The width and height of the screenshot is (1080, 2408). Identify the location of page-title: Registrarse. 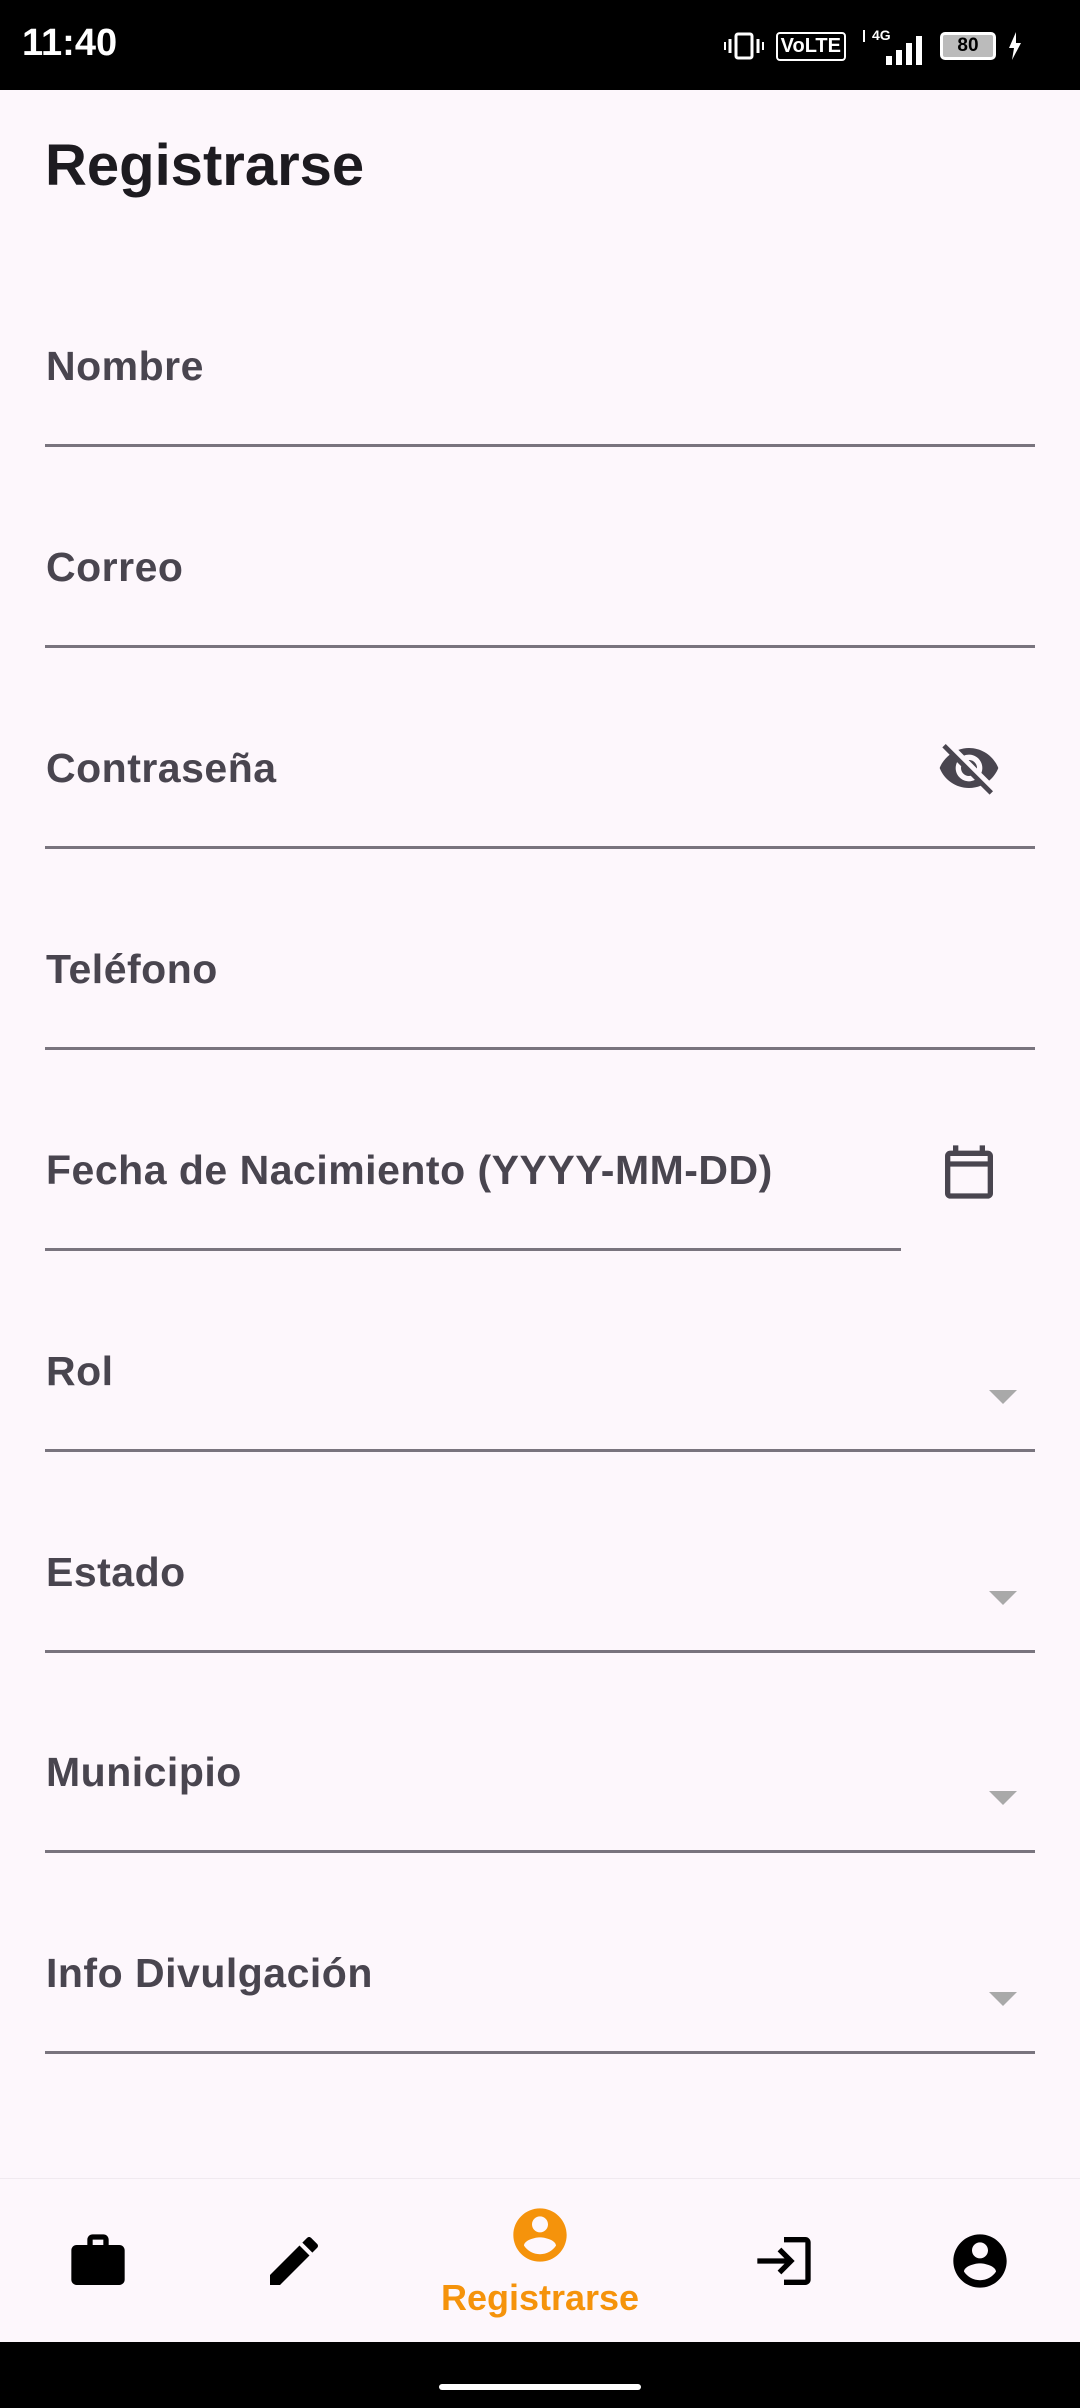
(205, 165).